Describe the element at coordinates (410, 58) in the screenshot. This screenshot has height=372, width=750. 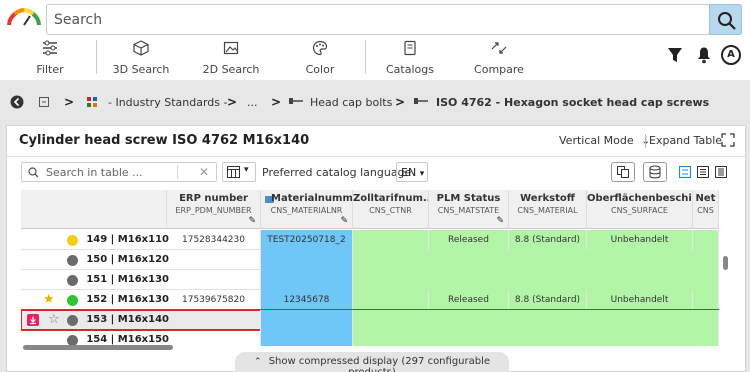
I see `catalogs-tool: Catalogs` at that location.